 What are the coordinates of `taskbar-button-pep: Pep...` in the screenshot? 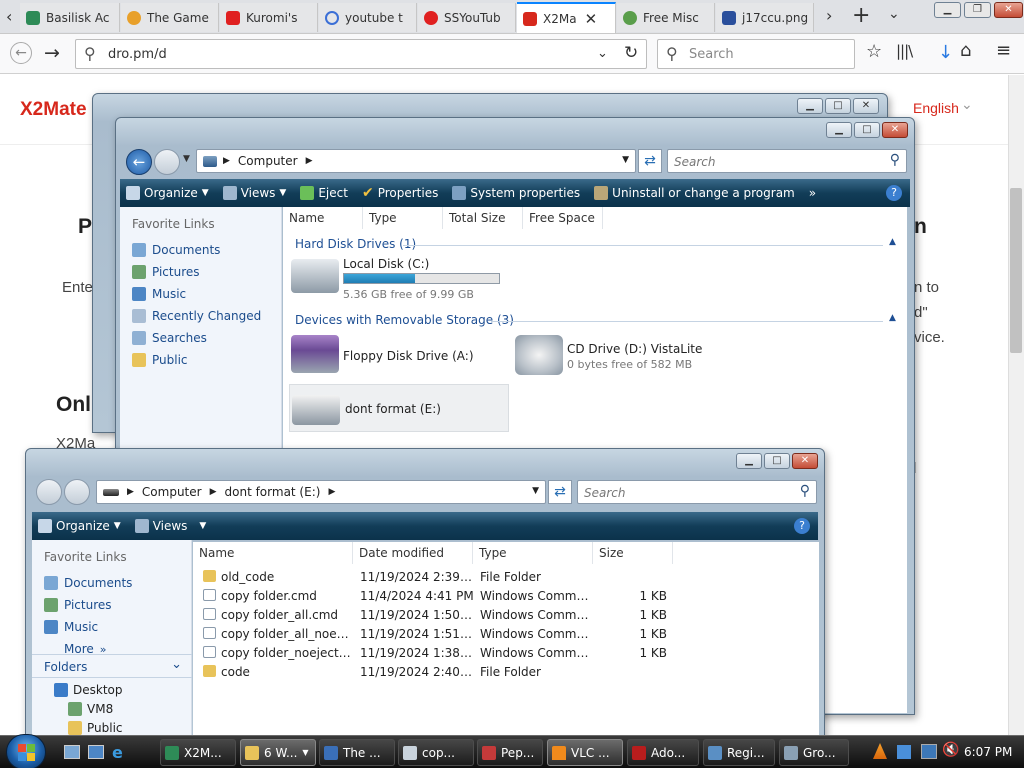 It's located at (510, 752).